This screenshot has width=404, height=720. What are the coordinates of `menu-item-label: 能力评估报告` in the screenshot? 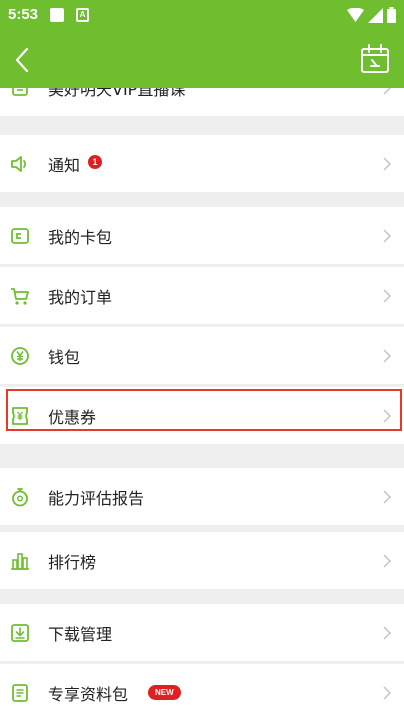 It's located at (96, 498).